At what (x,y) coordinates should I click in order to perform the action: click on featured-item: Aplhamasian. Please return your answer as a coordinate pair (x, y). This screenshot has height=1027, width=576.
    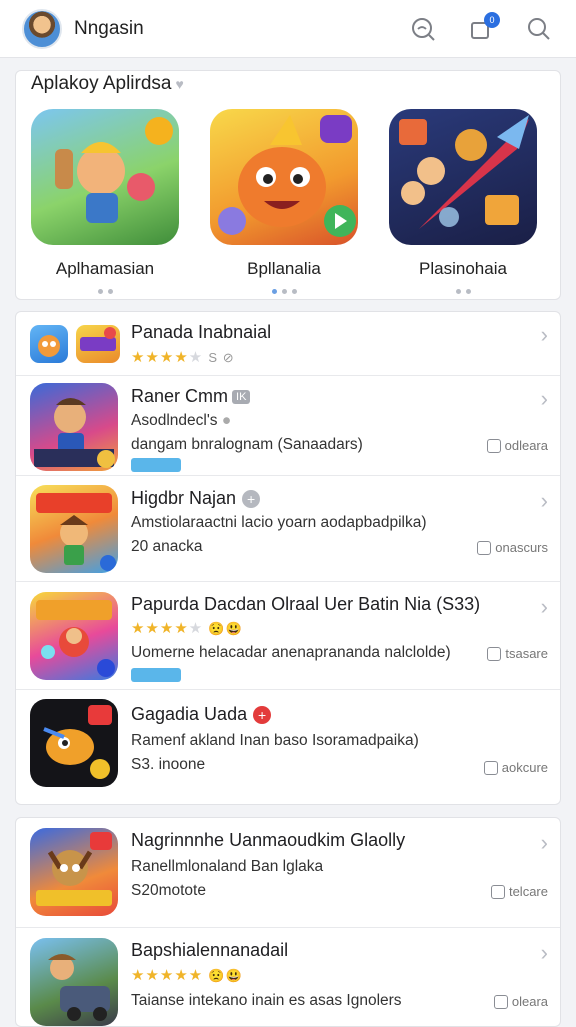
    Looking at the image, I should click on (105, 201).